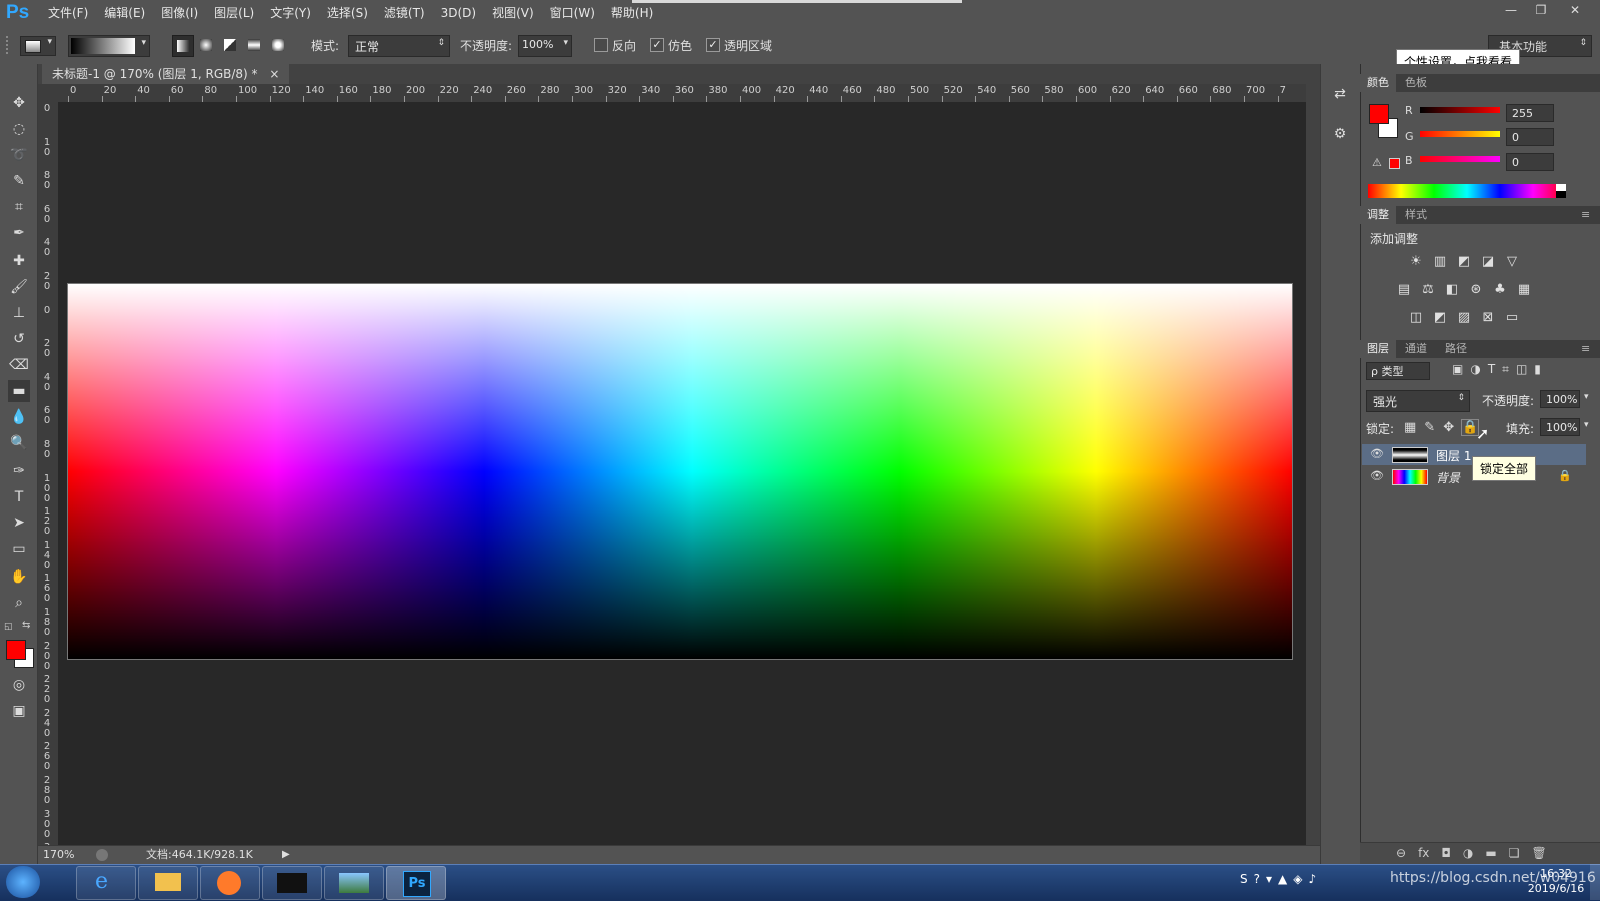 This screenshot has height=901, width=1600. What do you see at coordinates (19, 711) in the screenshot?
I see `screen-mode-icon: ▣` at bounding box center [19, 711].